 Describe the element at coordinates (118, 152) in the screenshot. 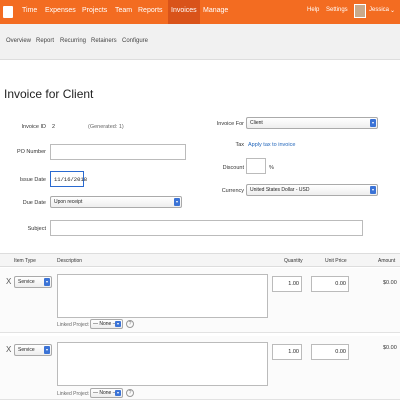

I see `po-number-input` at that location.